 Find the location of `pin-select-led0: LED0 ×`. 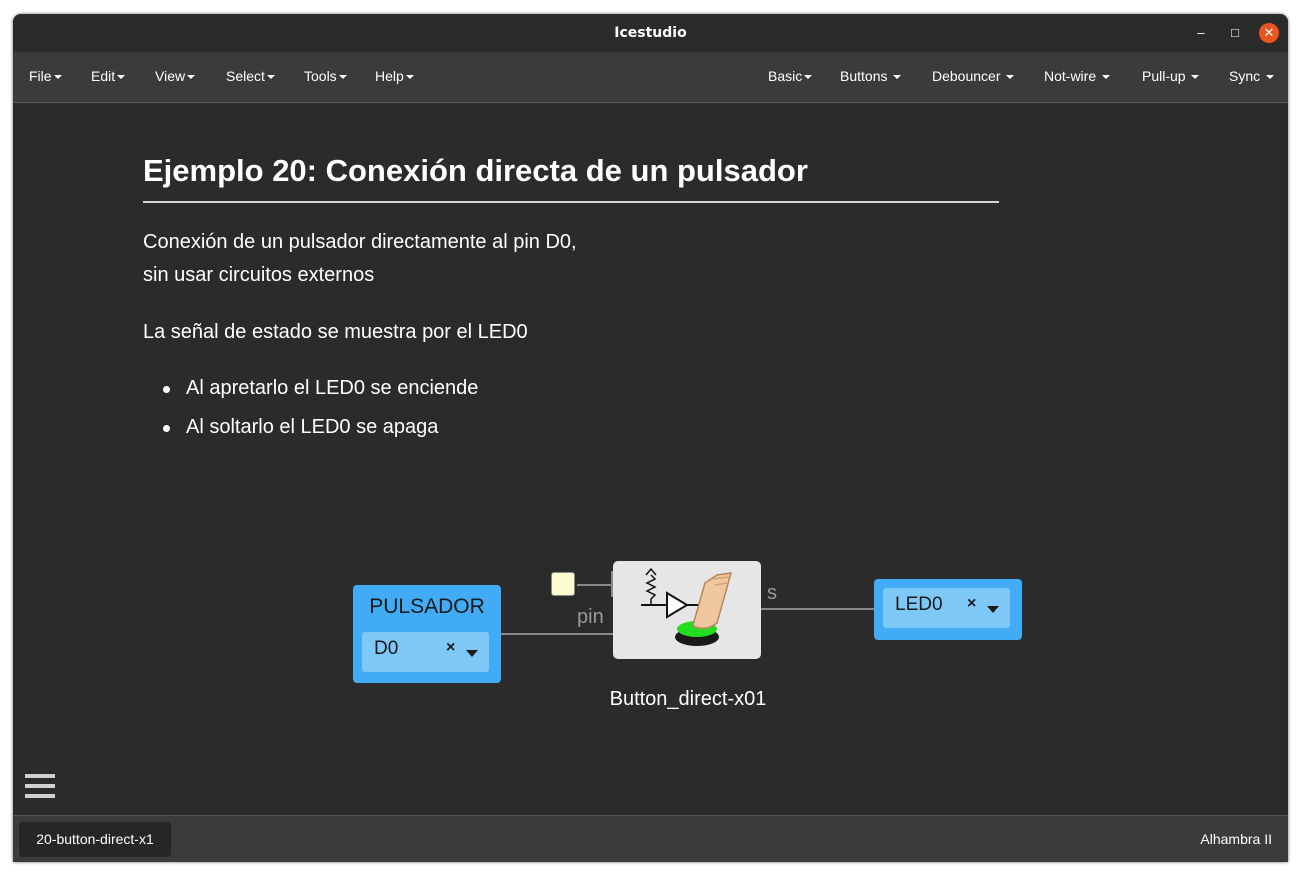

pin-select-led0: LED0 × is located at coordinates (946, 608).